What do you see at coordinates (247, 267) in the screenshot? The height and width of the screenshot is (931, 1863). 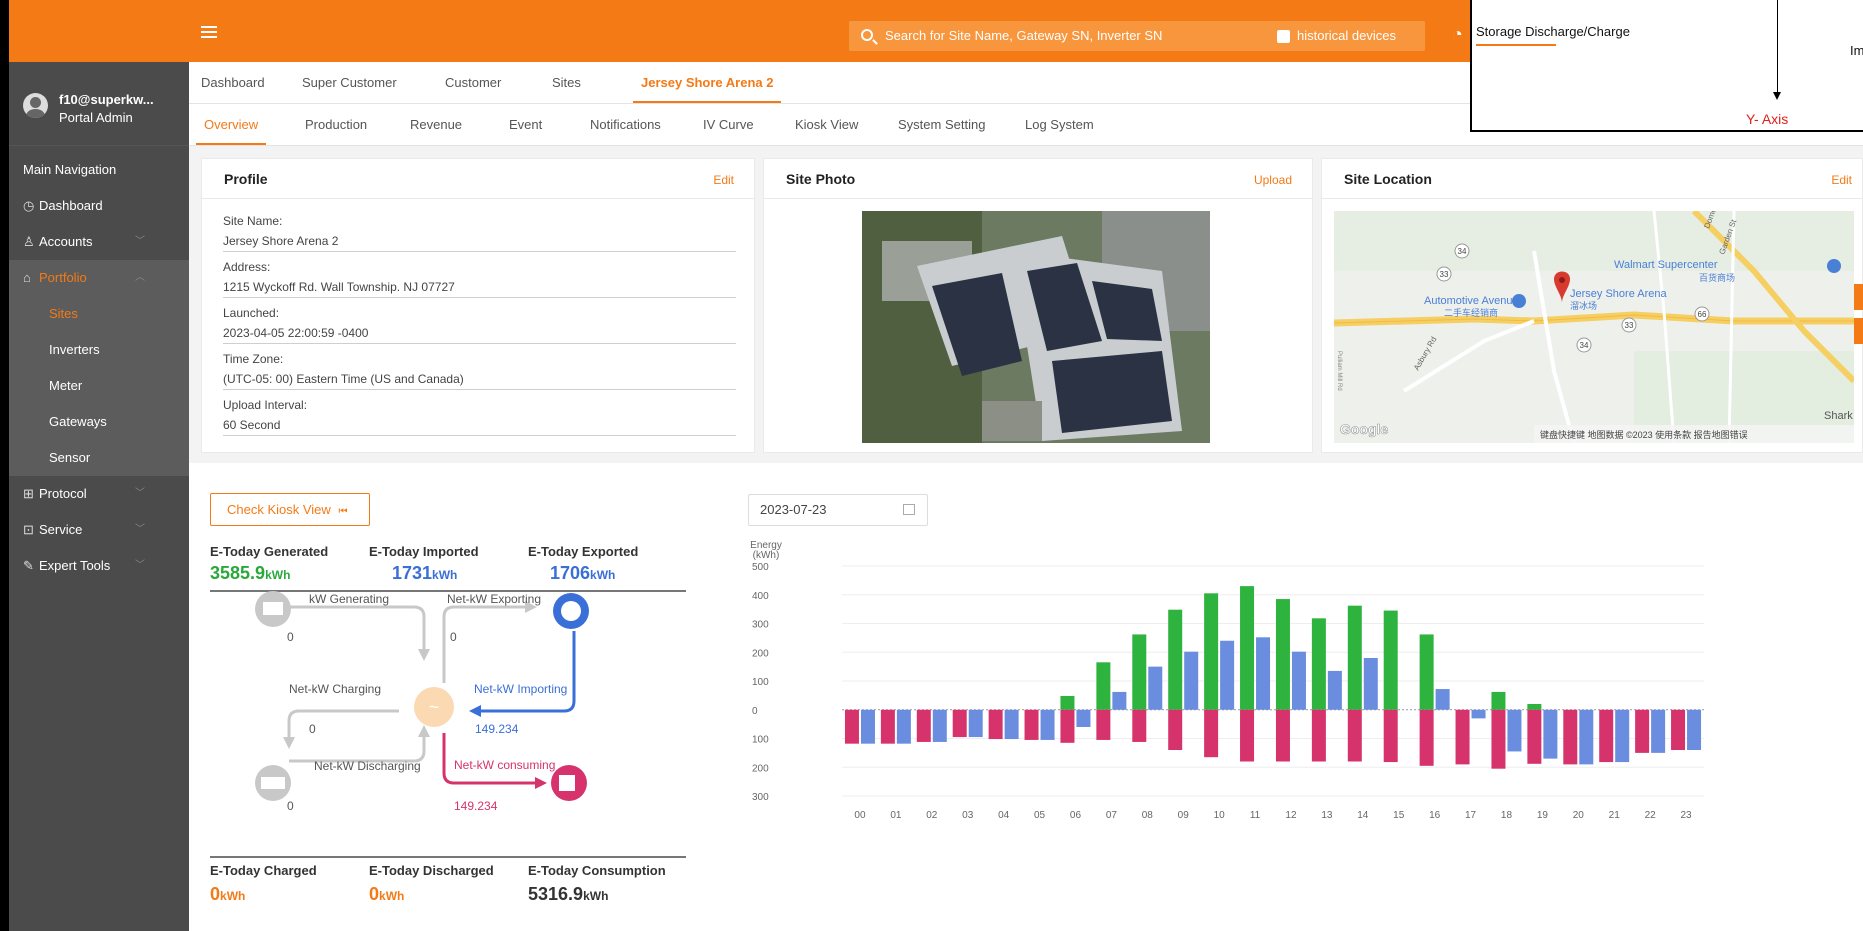 I see `field-label: Address:` at bounding box center [247, 267].